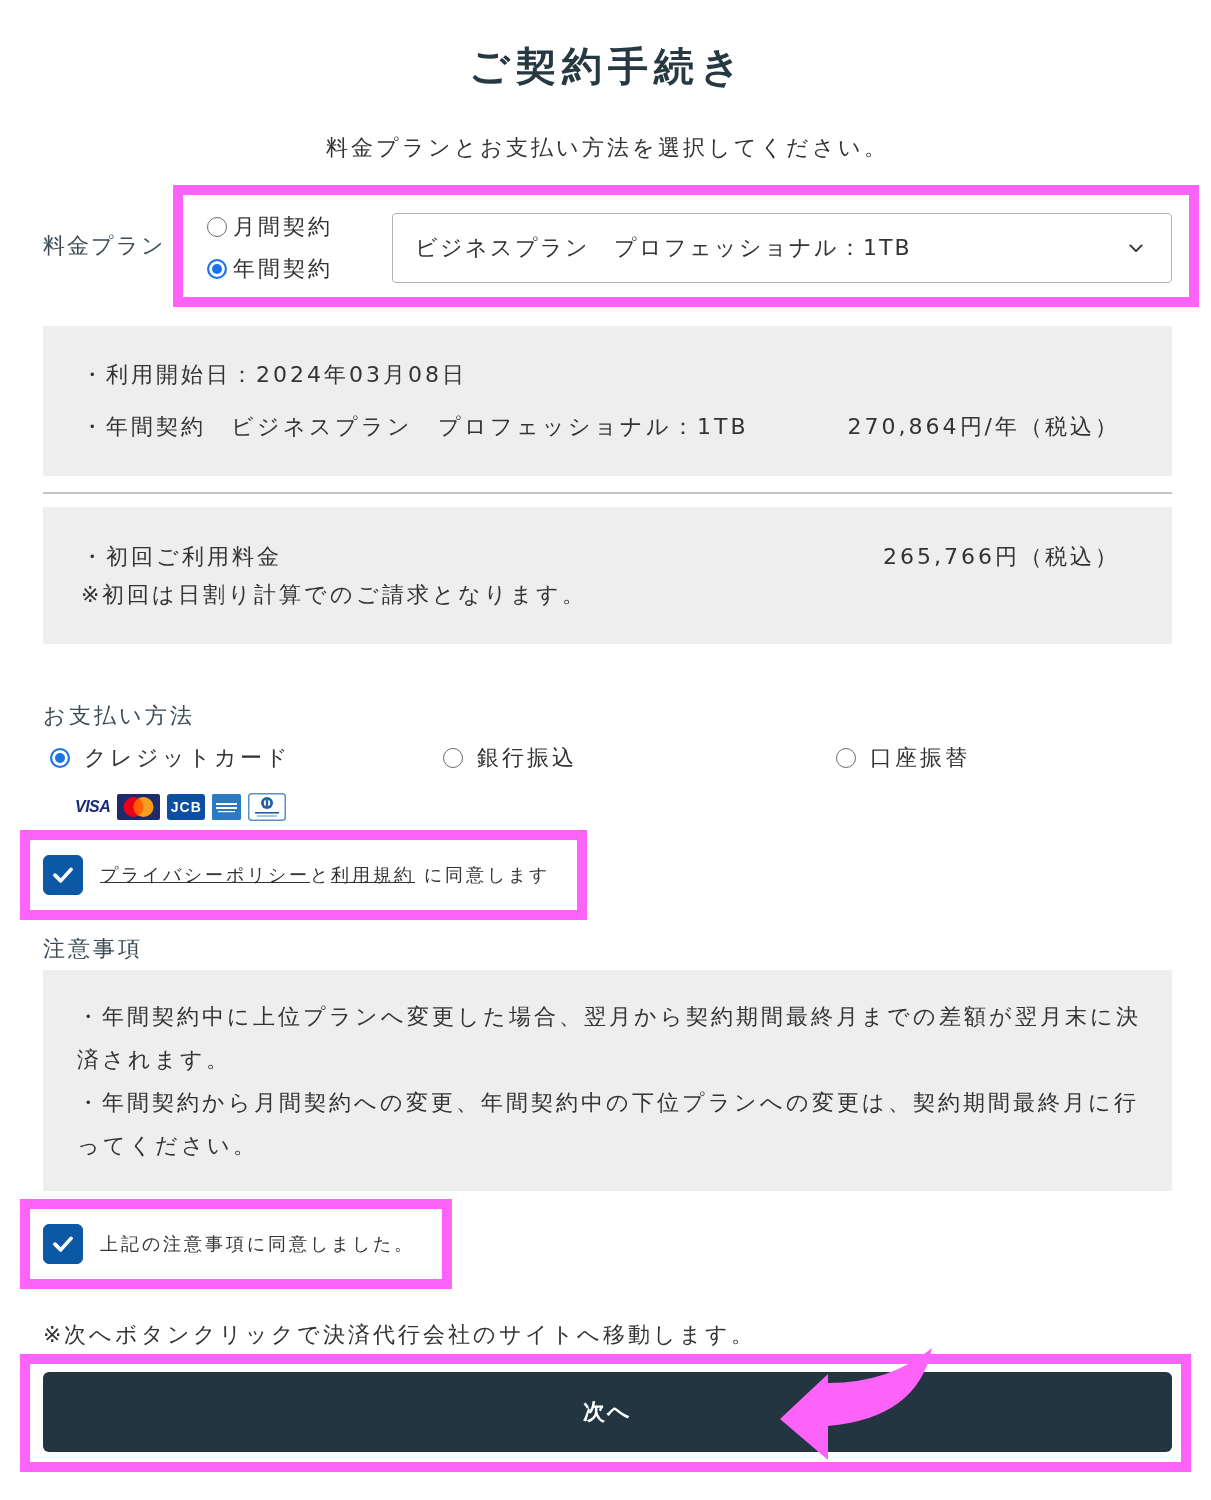 This screenshot has height=1500, width=1211. I want to click on jcb-logo: JCB, so click(186, 807).